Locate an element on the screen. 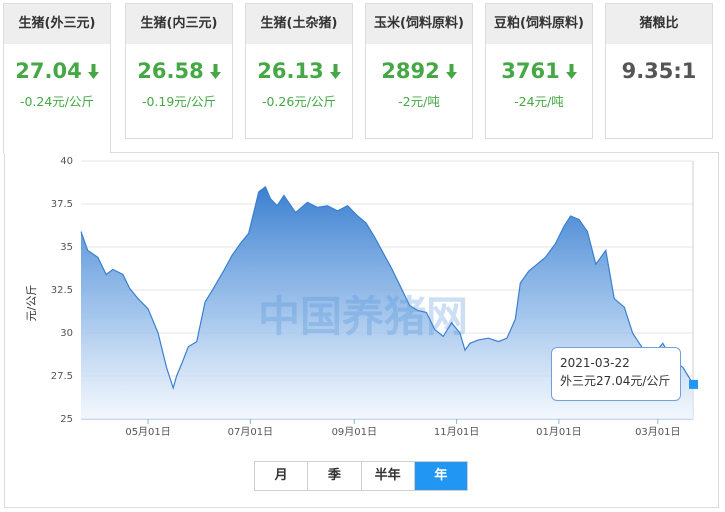 This screenshot has width=725, height=512. card-change: -24元/吨 is located at coordinates (539, 101).